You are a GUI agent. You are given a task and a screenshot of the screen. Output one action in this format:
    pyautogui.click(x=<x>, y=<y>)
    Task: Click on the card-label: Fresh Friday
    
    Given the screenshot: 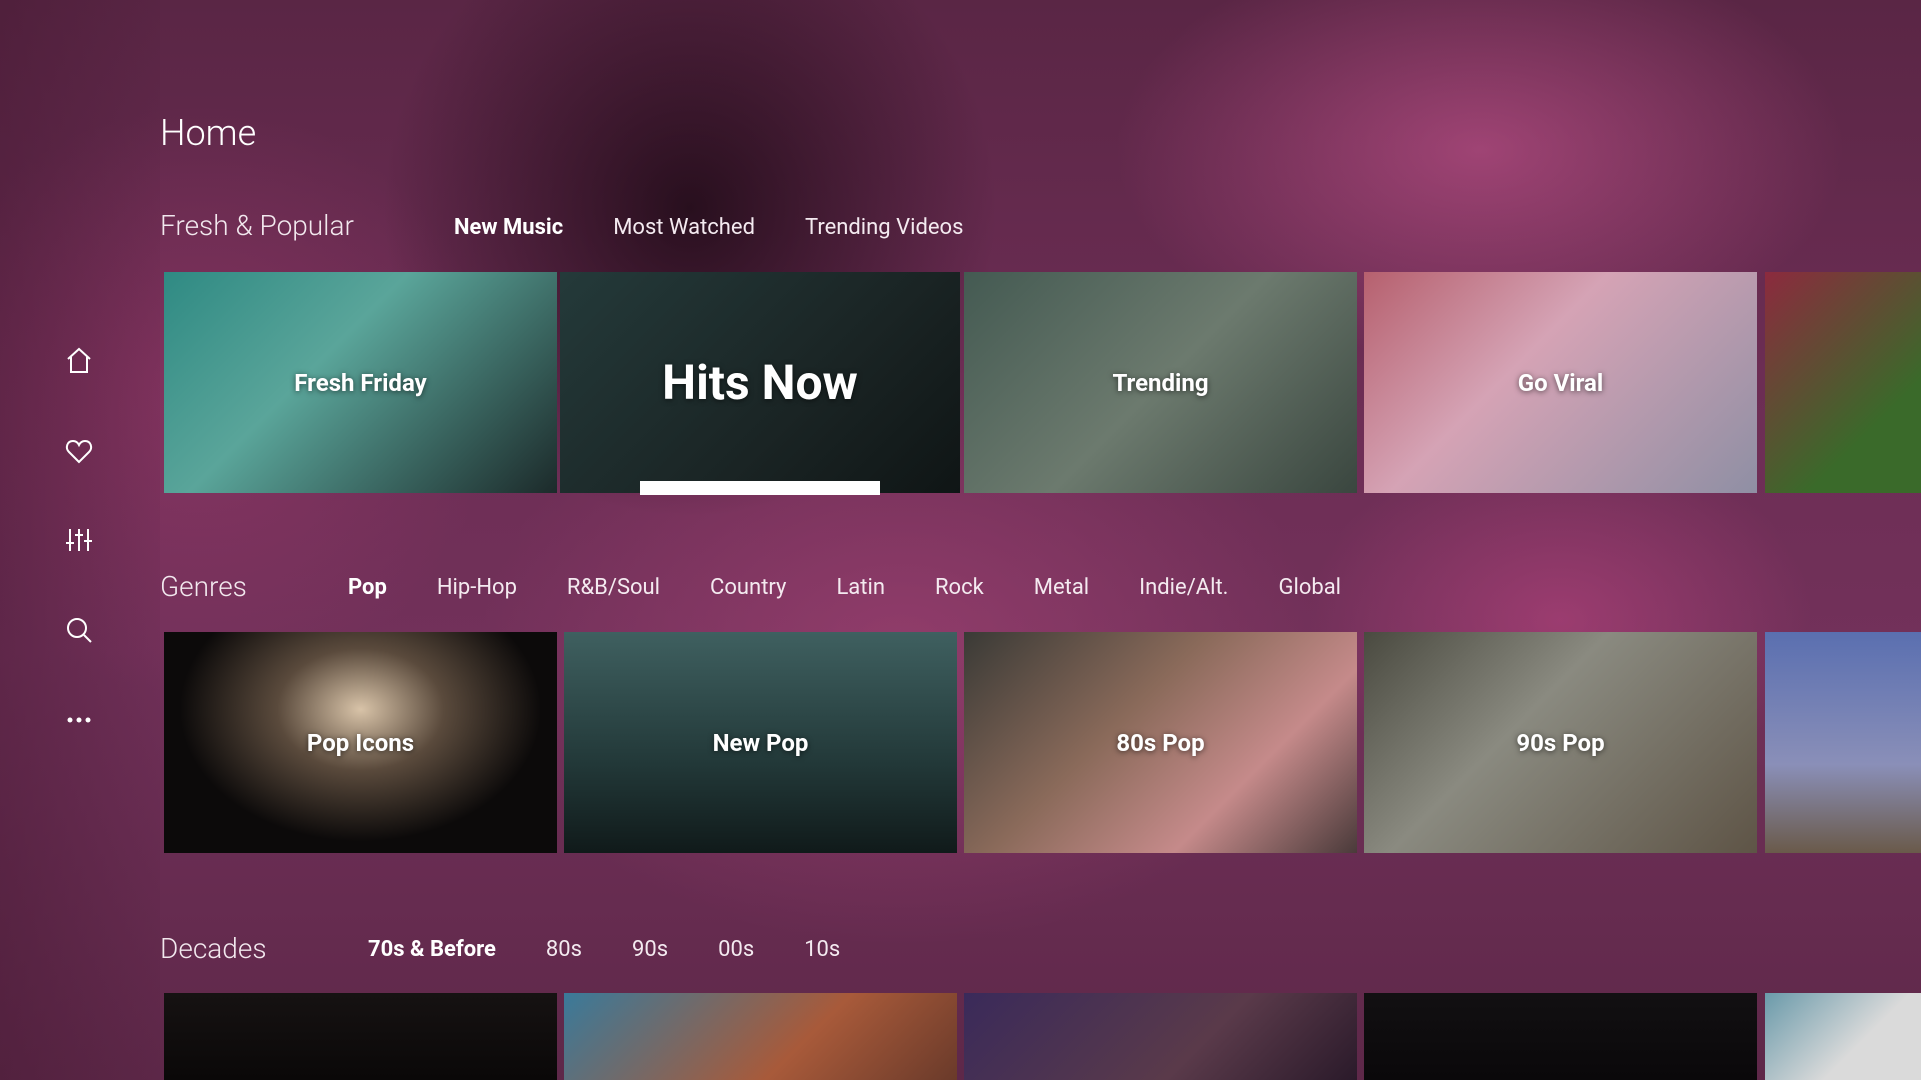 What is the action you would take?
    pyautogui.click(x=360, y=382)
    